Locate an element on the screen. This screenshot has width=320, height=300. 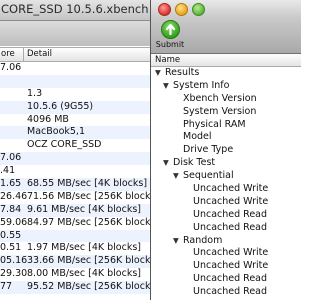
detail-cell: 10.5.6 (9G55) is located at coordinates (60, 106).